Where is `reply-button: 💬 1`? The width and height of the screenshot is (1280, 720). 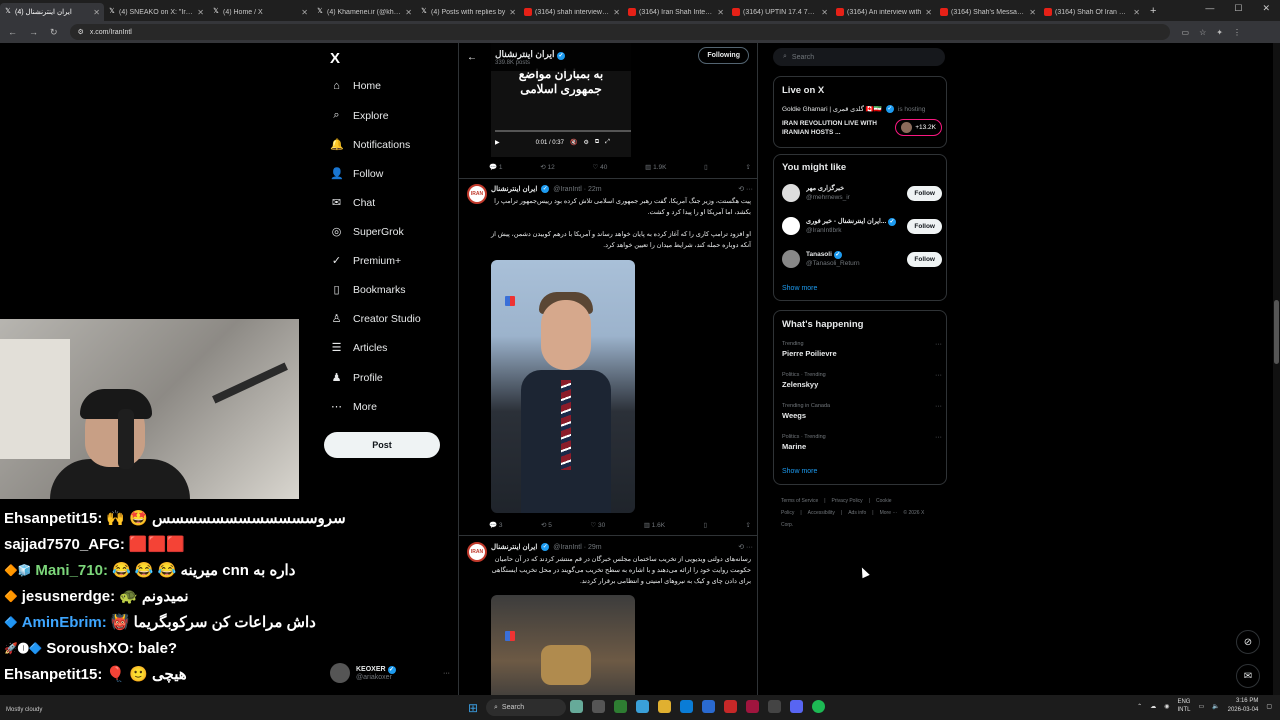
reply-button: 💬 1 is located at coordinates (496, 167).